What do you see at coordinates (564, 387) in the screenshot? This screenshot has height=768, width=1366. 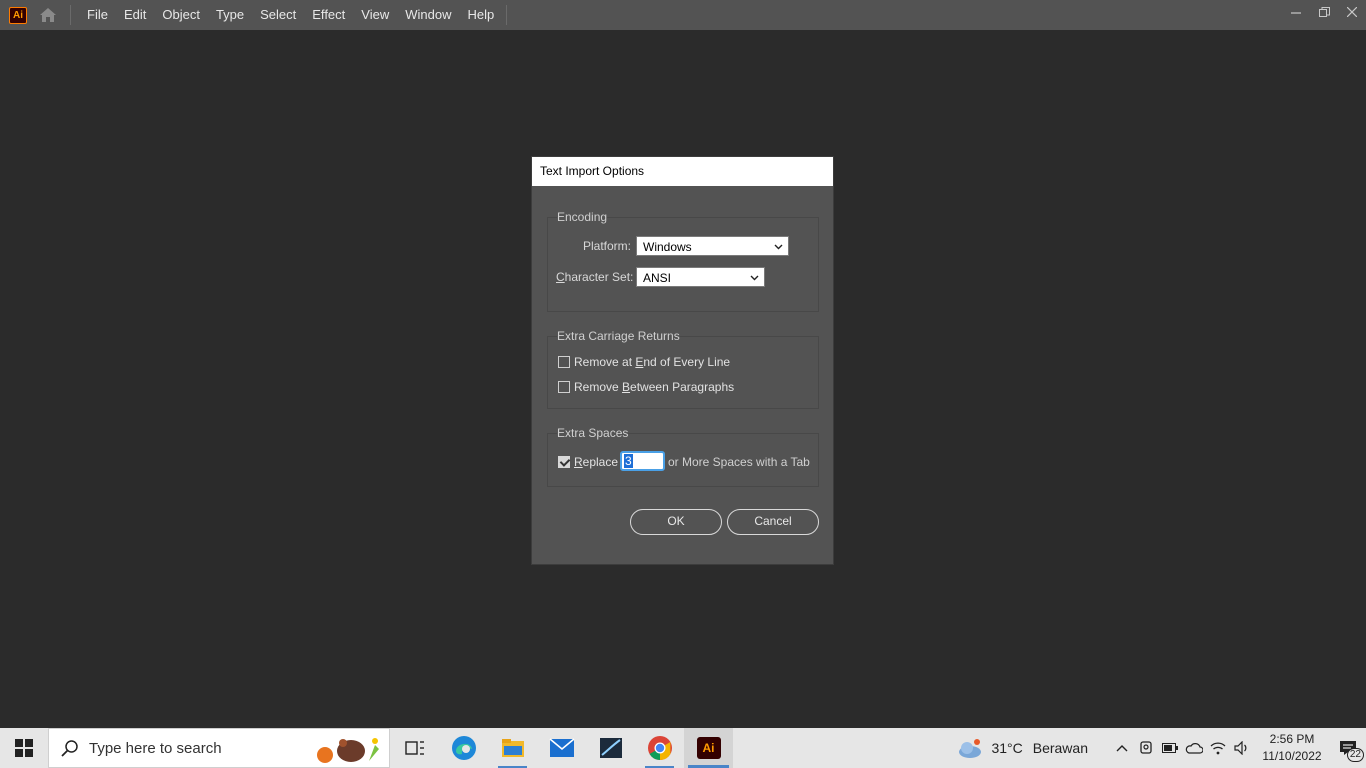 I see `remove-between-paragraphs-checkbox` at bounding box center [564, 387].